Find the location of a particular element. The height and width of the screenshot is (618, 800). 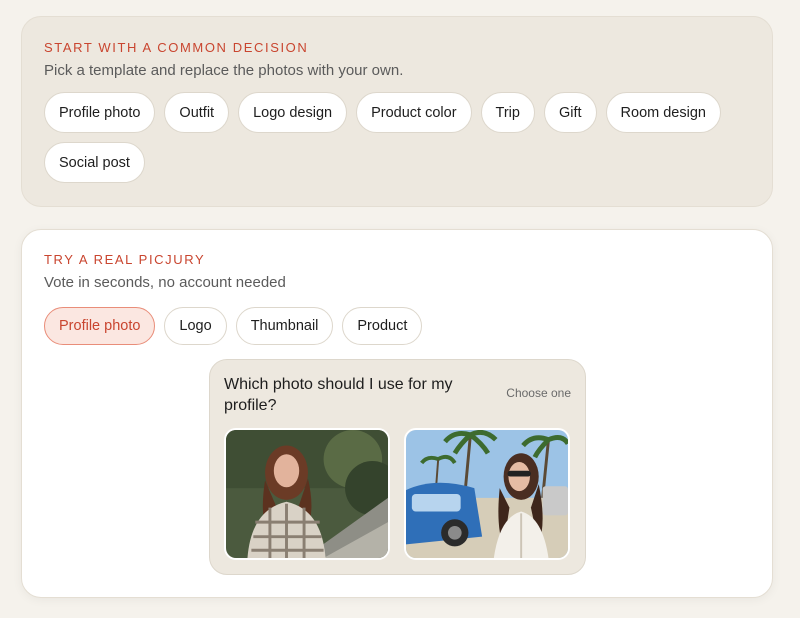

photo-option-b is located at coordinates (487, 494).